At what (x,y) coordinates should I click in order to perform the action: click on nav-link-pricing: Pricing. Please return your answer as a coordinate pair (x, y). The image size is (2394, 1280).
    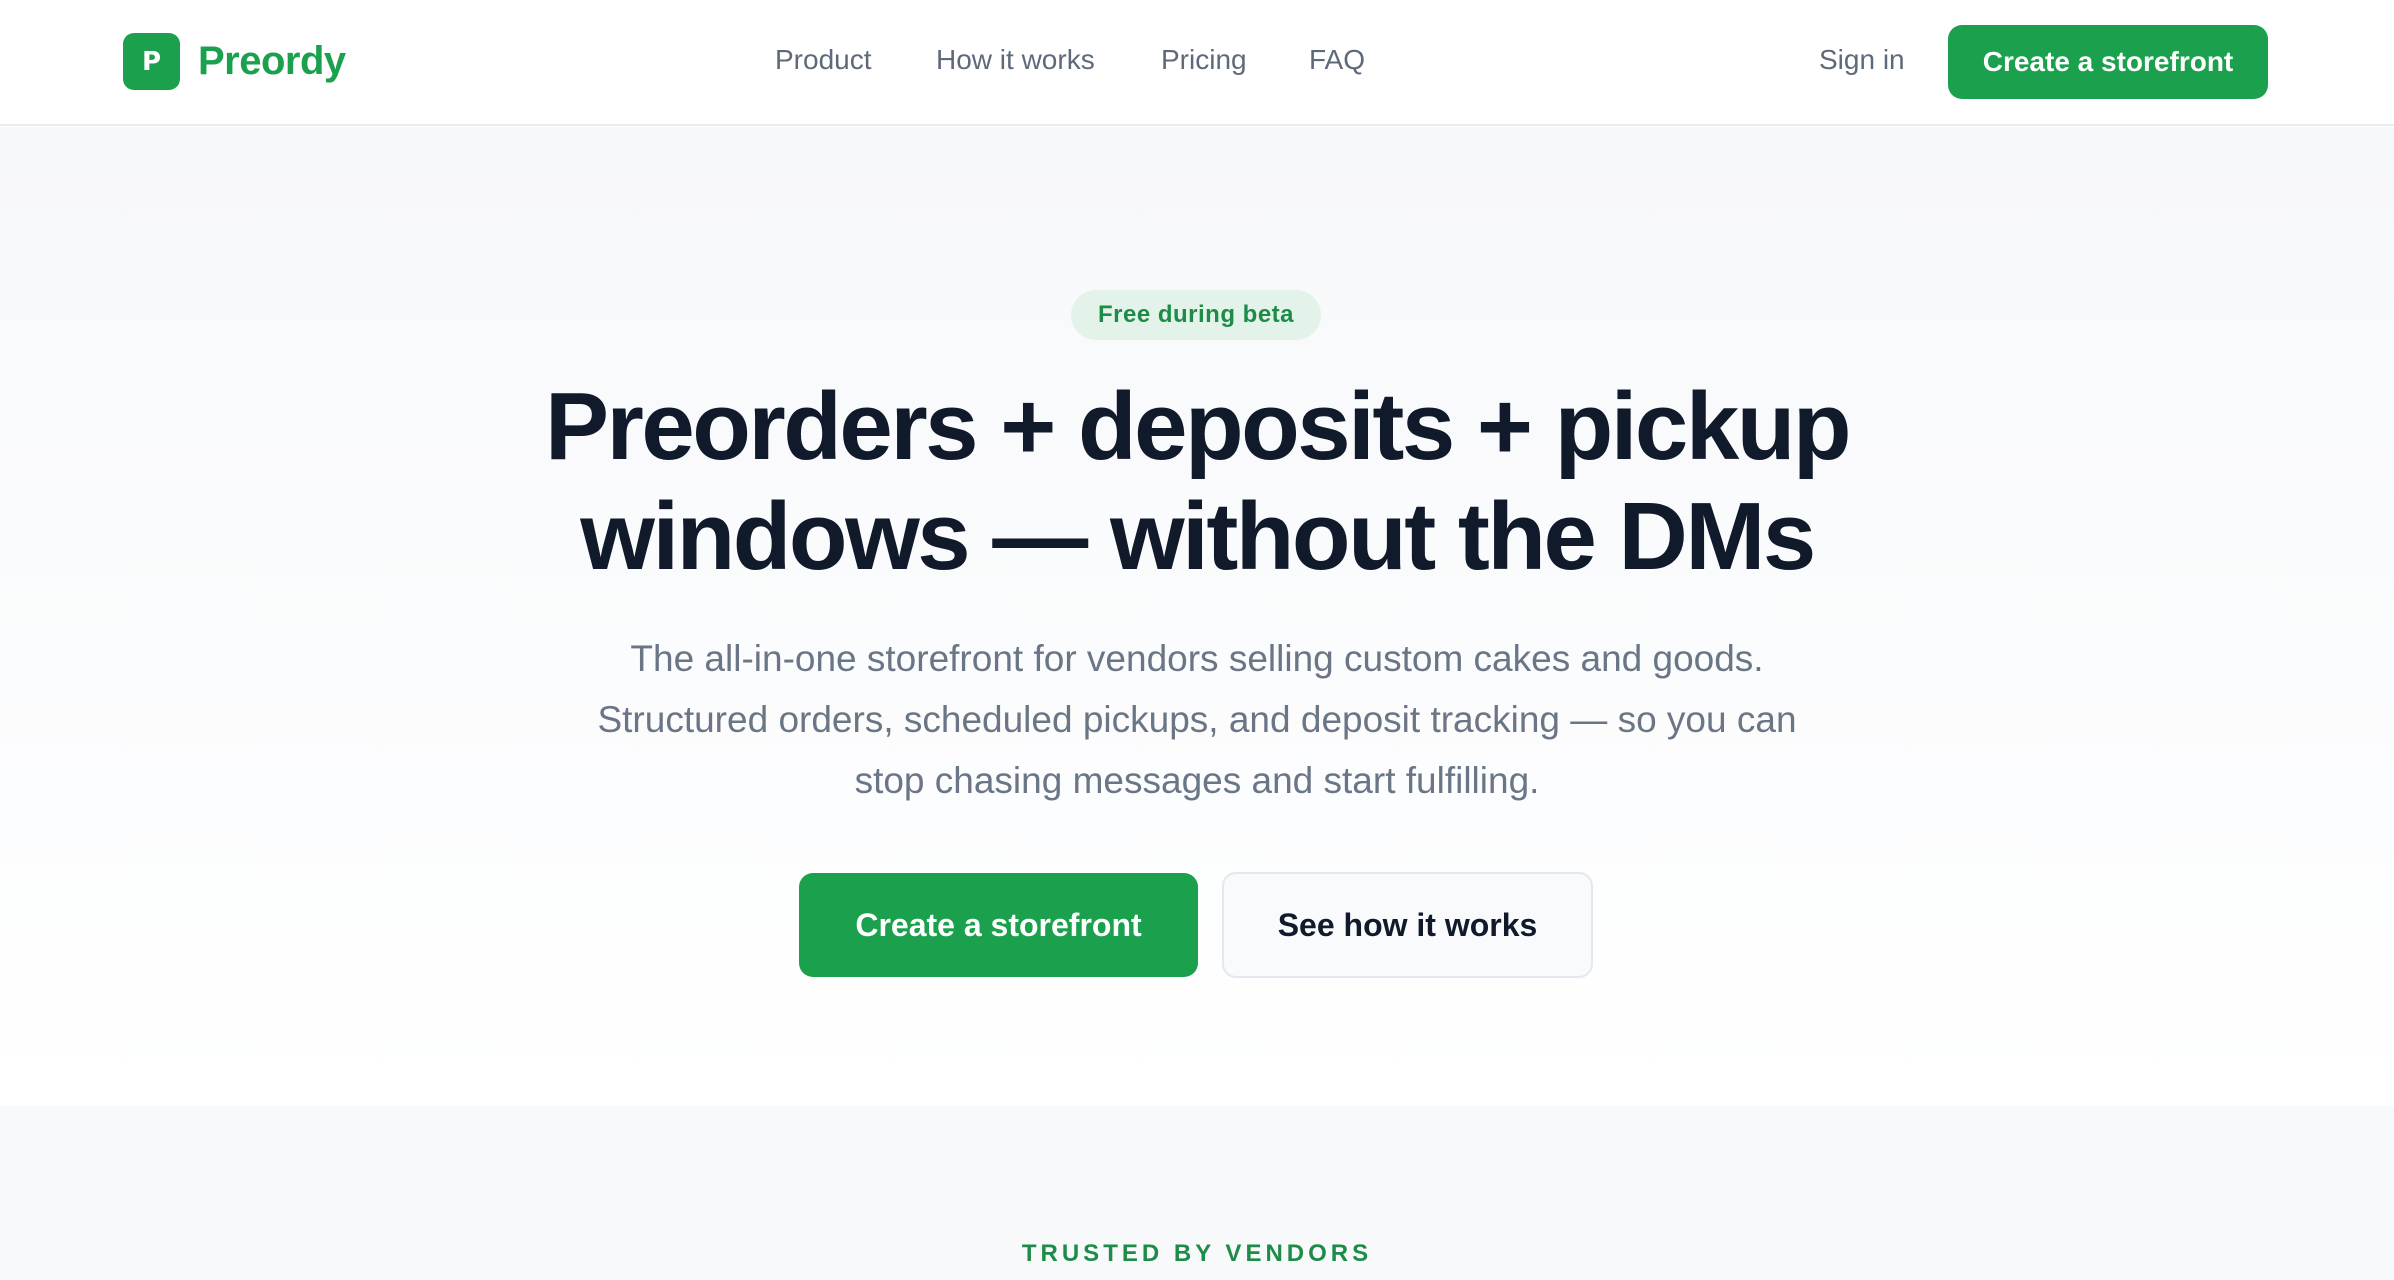
    Looking at the image, I should click on (1204, 60).